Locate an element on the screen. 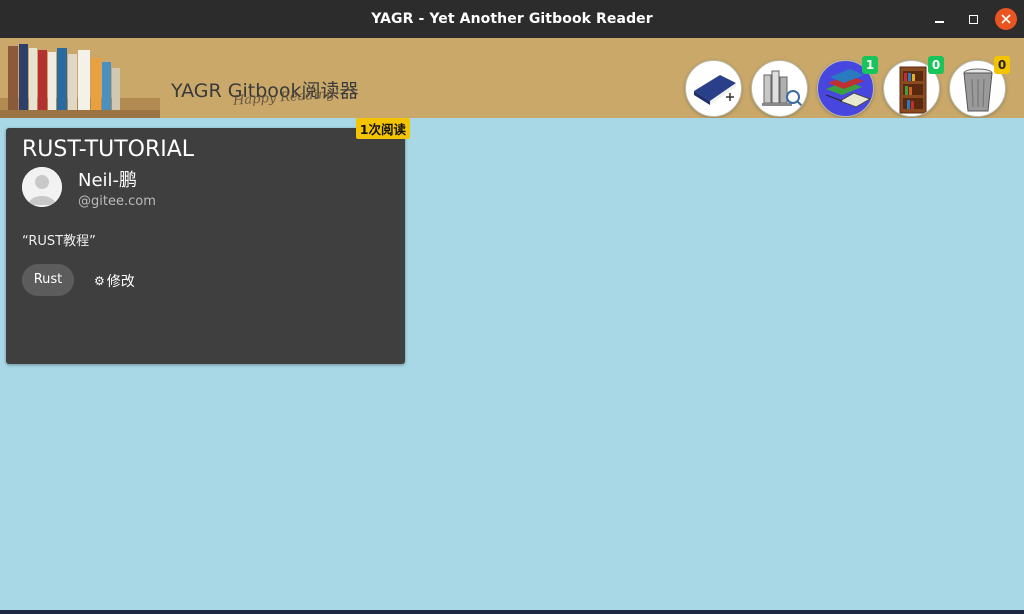 The height and width of the screenshot is (614, 1024). author-name: Neil-鹏 is located at coordinates (108, 180).